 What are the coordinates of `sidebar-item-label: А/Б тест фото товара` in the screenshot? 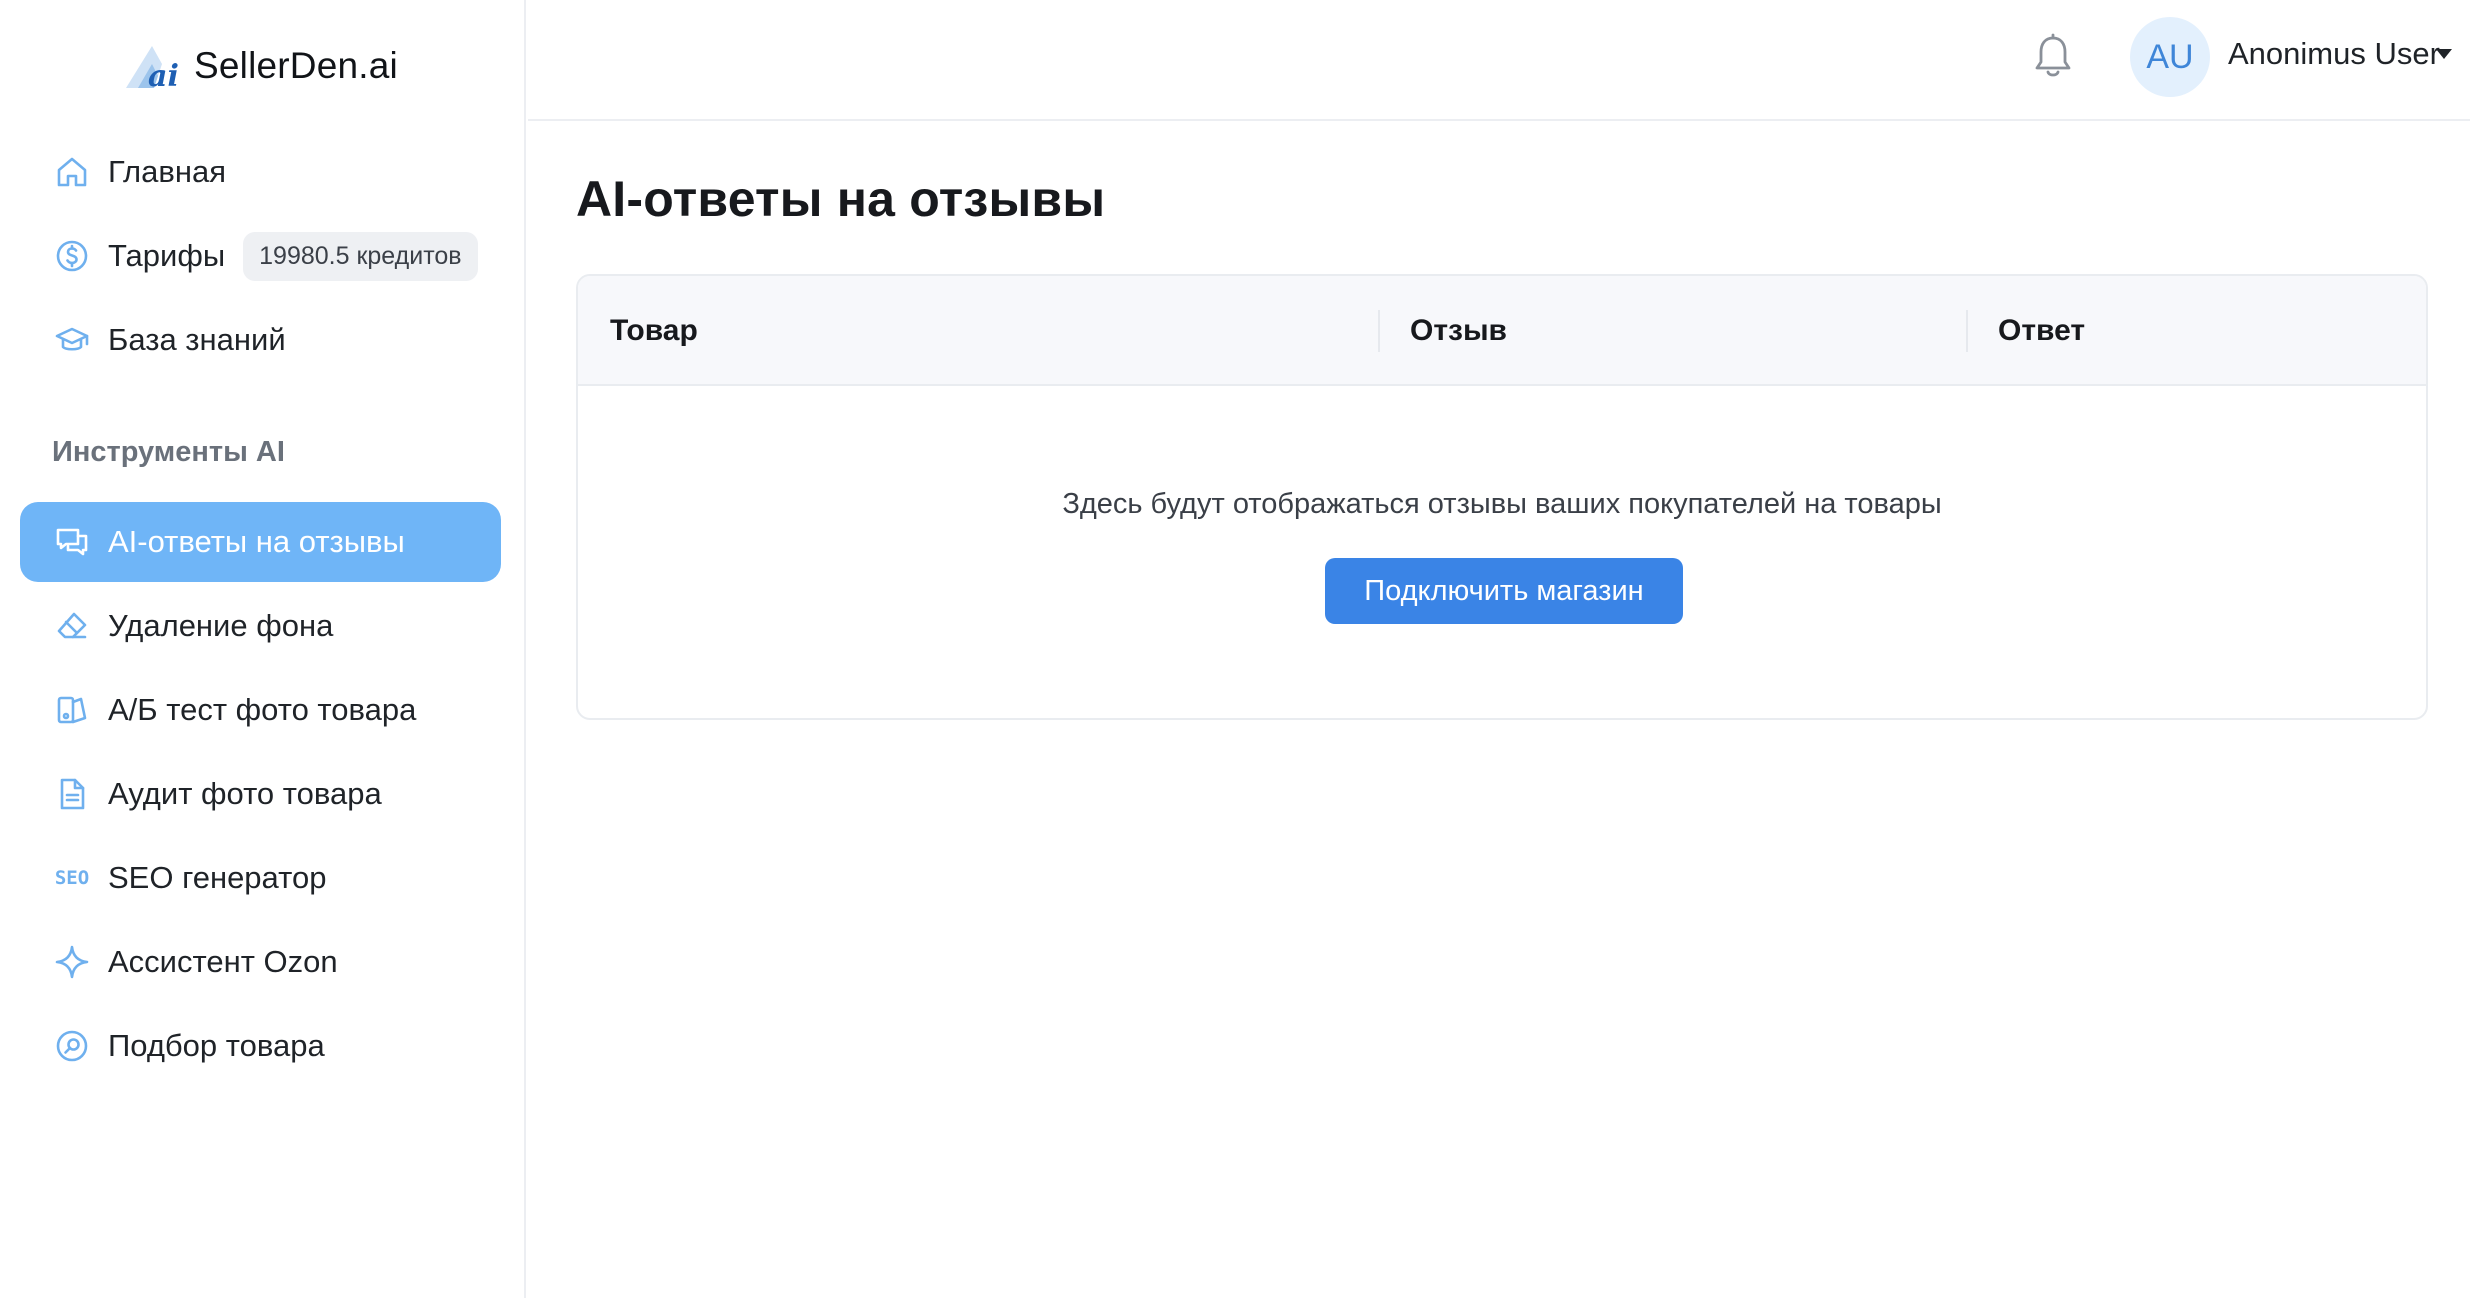 It's located at (262, 709).